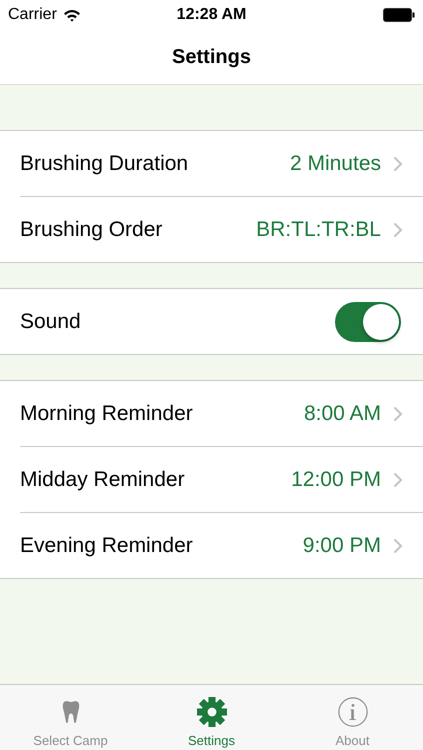 This screenshot has height=750, width=423. I want to click on setting-label: Evening Reminder, so click(107, 546).